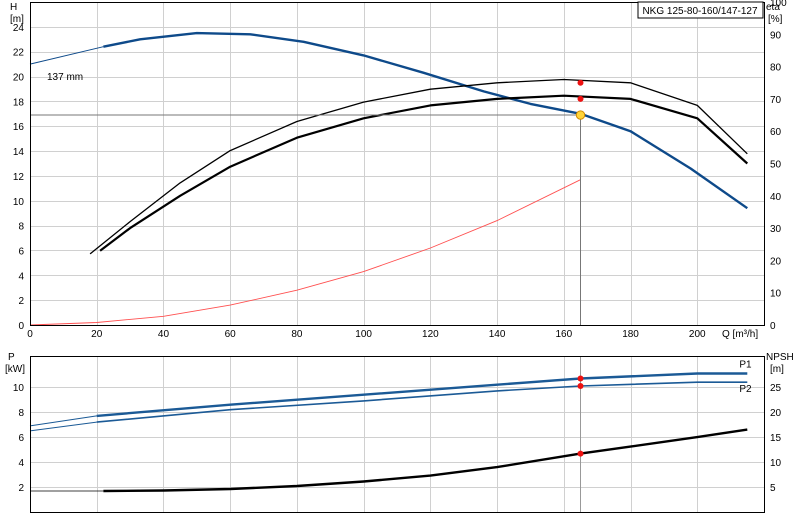  Describe the element at coordinates (775, 19) in the screenshot. I see `eta-axis-unit: [%]` at that location.